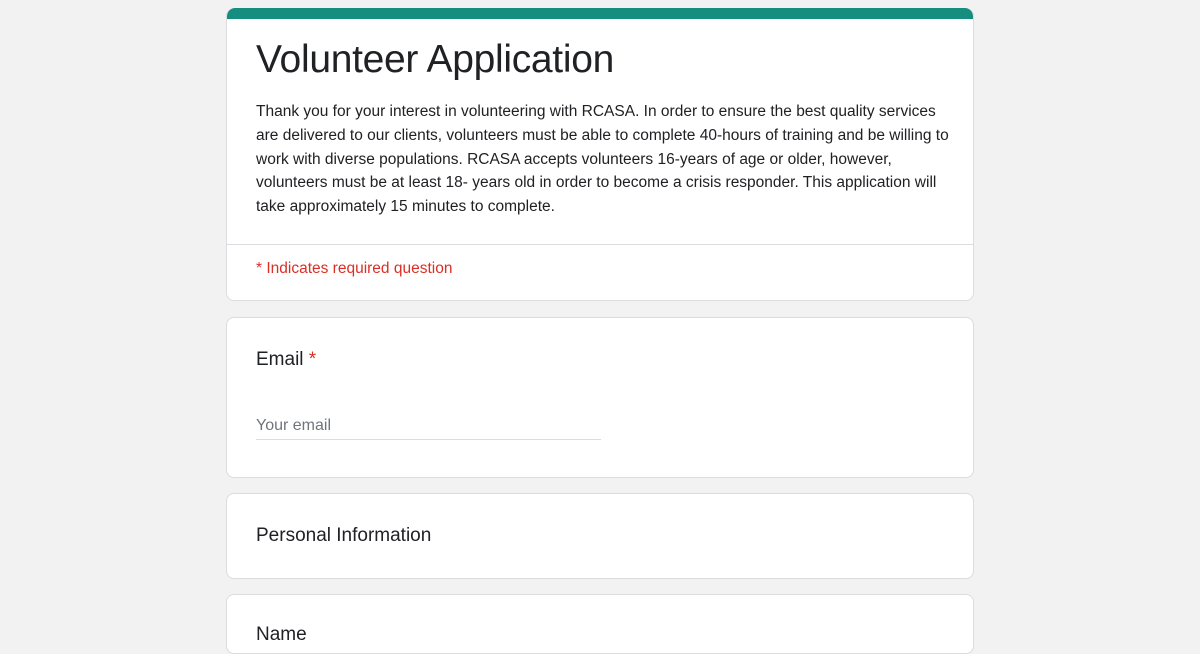 This screenshot has height=654, width=1200. What do you see at coordinates (428, 426) in the screenshot?
I see `email-input` at bounding box center [428, 426].